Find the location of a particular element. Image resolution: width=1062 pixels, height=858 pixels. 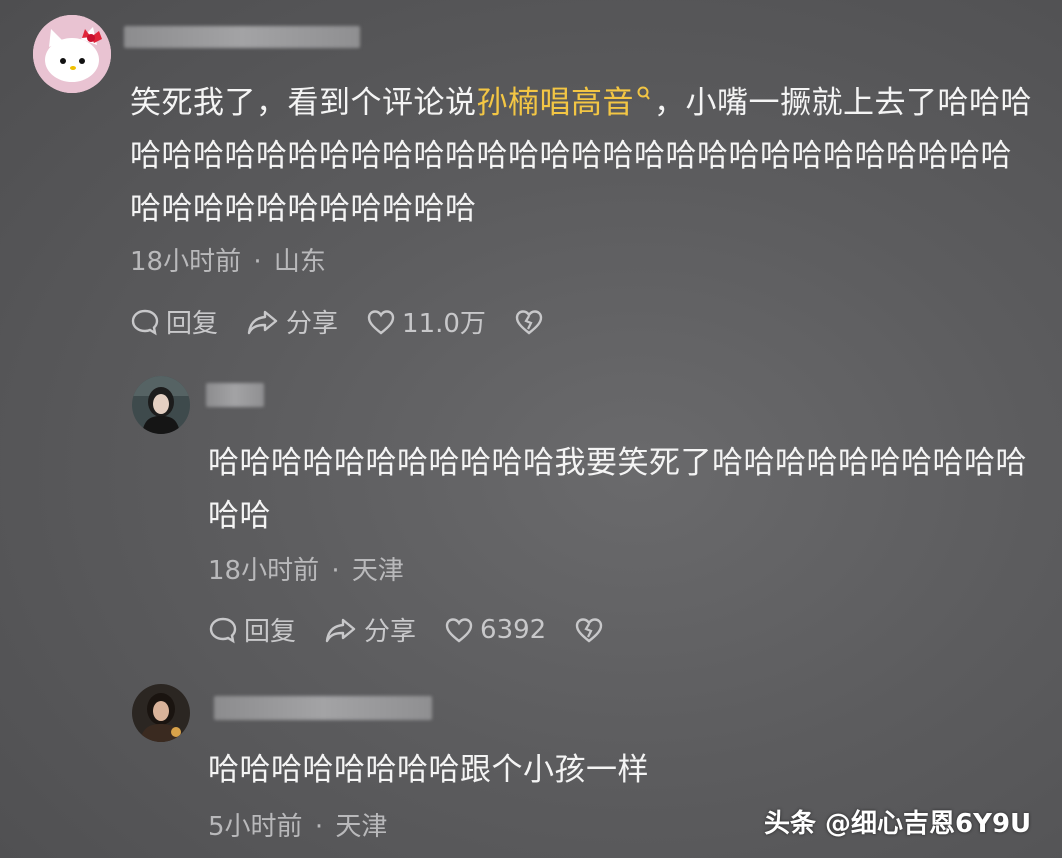

like-button: 6392 is located at coordinates (495, 630).